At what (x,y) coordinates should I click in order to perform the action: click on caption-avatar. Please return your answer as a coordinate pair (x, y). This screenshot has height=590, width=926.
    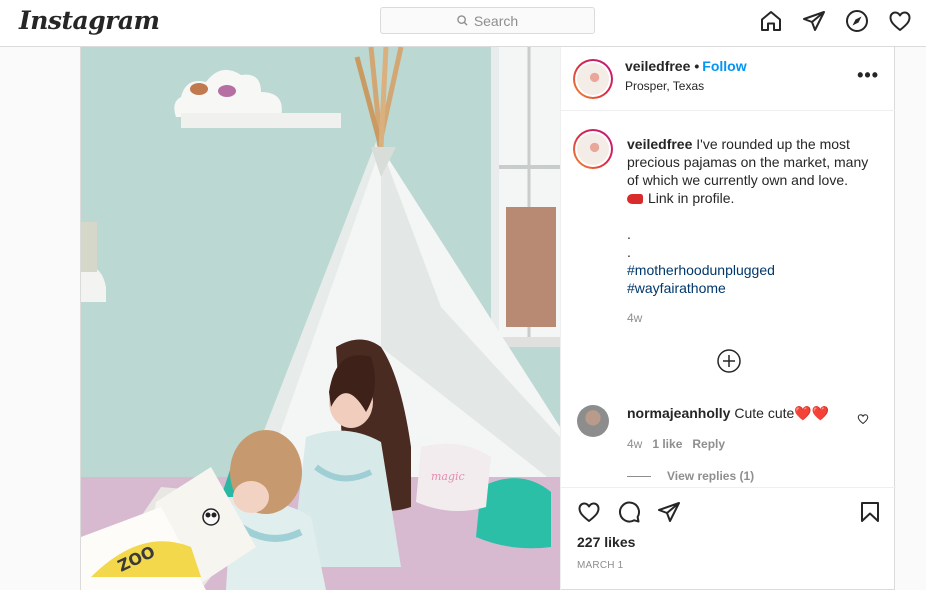
    Looking at the image, I should click on (593, 149).